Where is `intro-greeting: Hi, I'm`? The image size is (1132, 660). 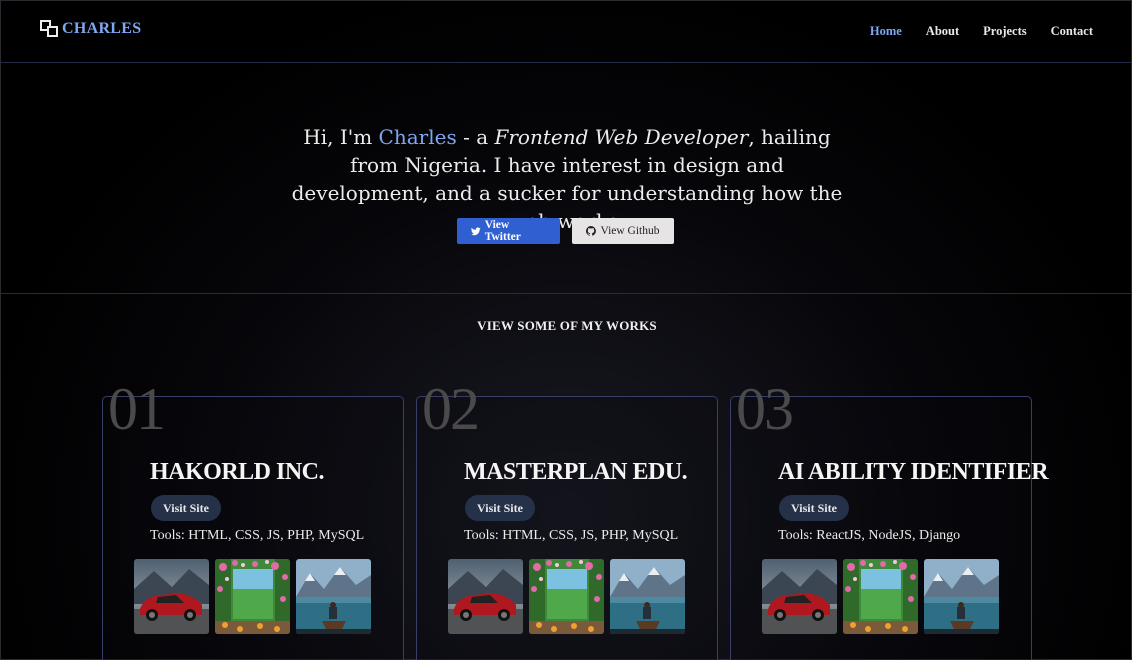
intro-greeting: Hi, I'm is located at coordinates (341, 137).